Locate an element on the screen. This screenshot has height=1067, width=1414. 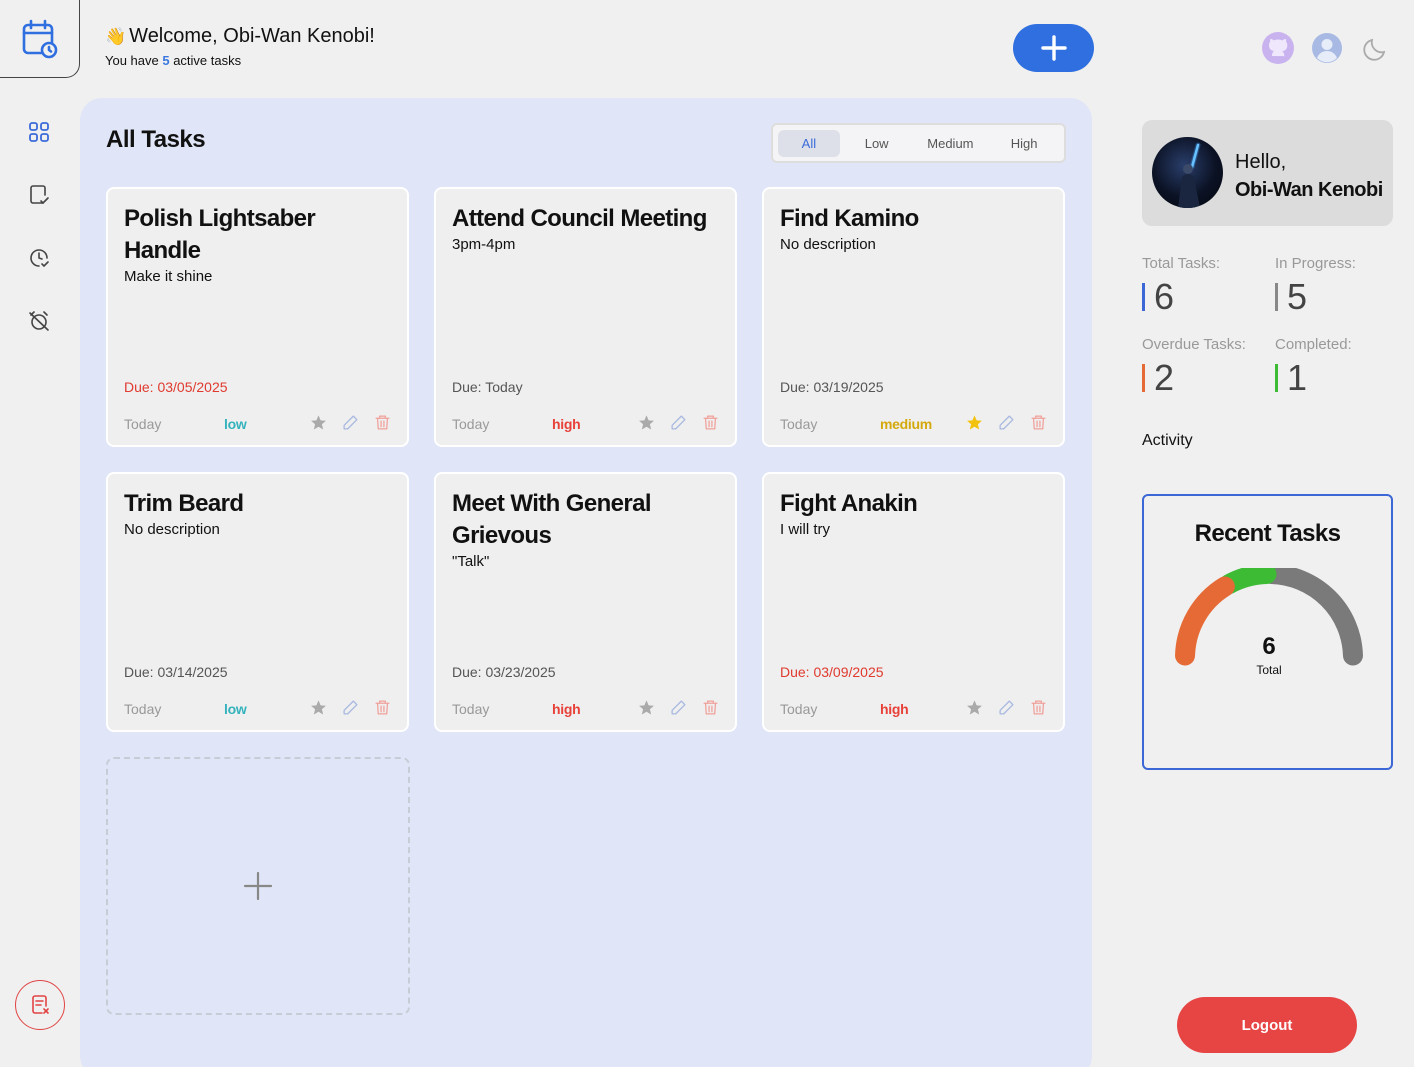
avatar is located at coordinates (1187, 172).